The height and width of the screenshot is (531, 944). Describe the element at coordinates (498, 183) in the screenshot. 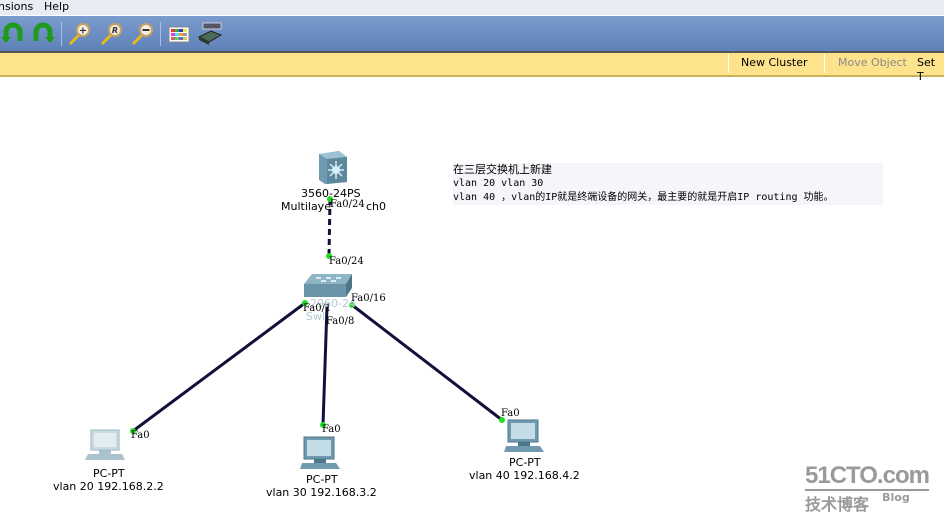

I see `note-line-2: vlan 20 vlan 30` at that location.